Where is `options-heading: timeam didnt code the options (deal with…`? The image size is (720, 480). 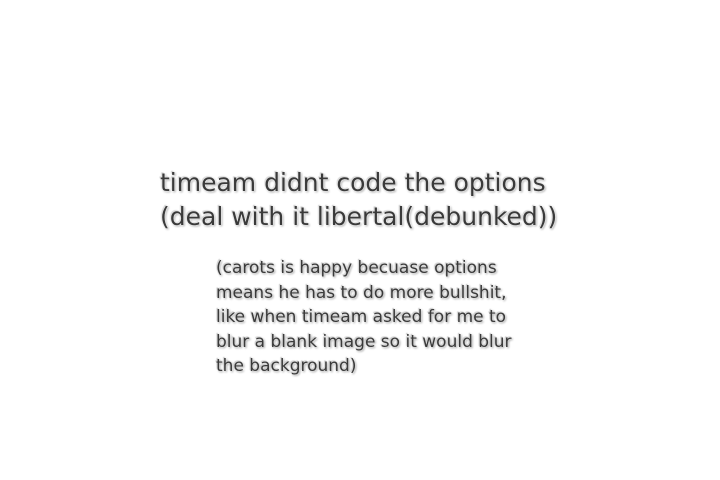
options-heading: timeam didnt code the options (deal with… is located at coordinates (358, 200).